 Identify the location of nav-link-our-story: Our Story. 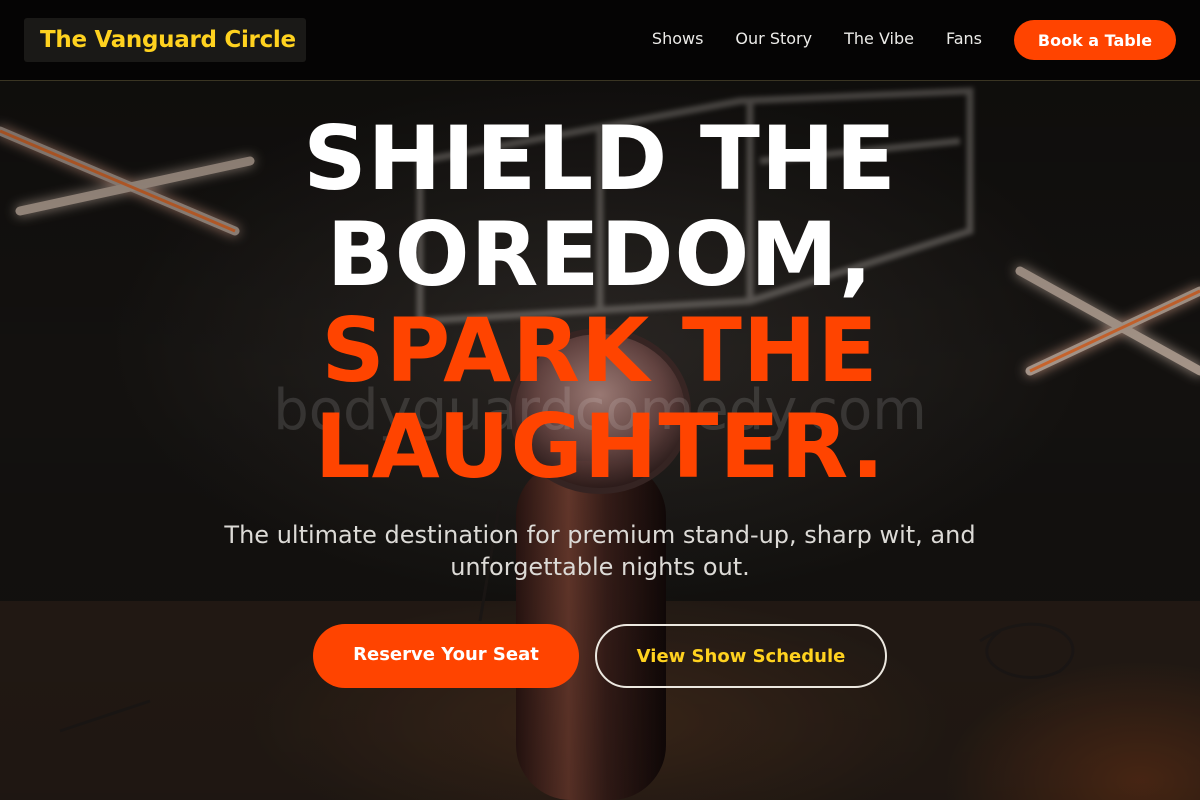
(773, 39).